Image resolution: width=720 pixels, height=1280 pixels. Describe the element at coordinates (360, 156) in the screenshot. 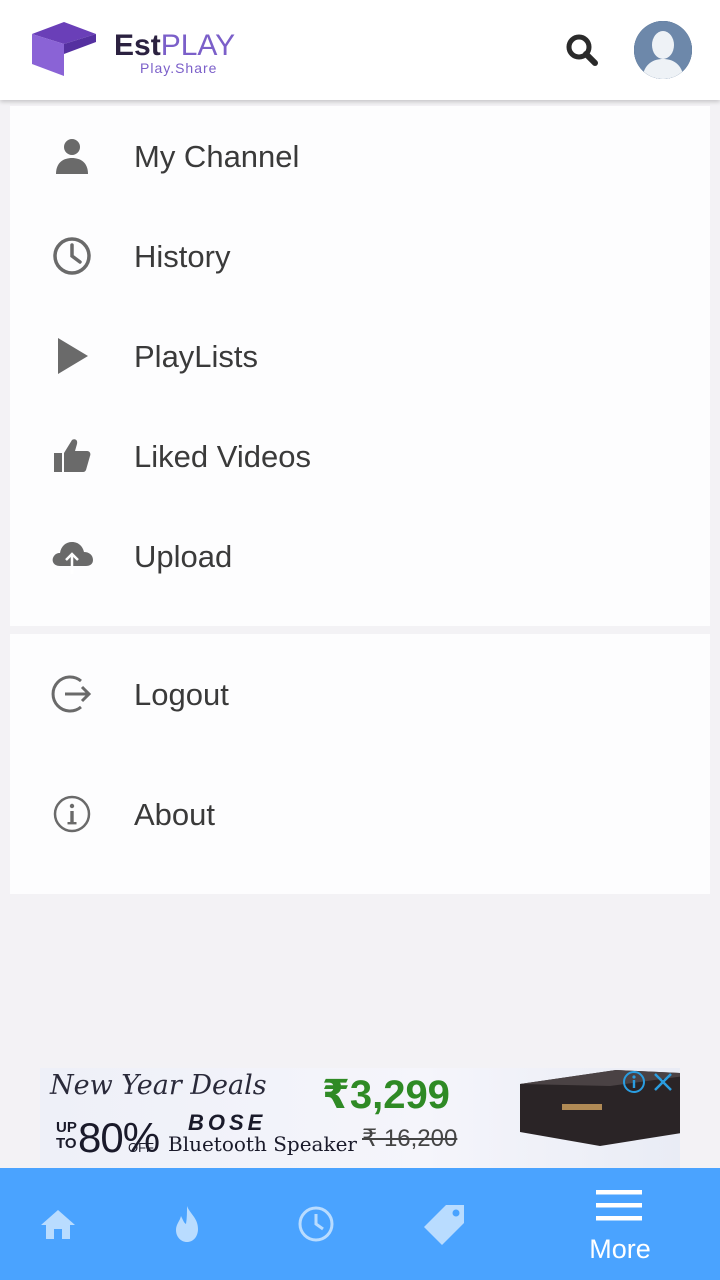

I see `menu-item-my-channel: My Channel` at that location.